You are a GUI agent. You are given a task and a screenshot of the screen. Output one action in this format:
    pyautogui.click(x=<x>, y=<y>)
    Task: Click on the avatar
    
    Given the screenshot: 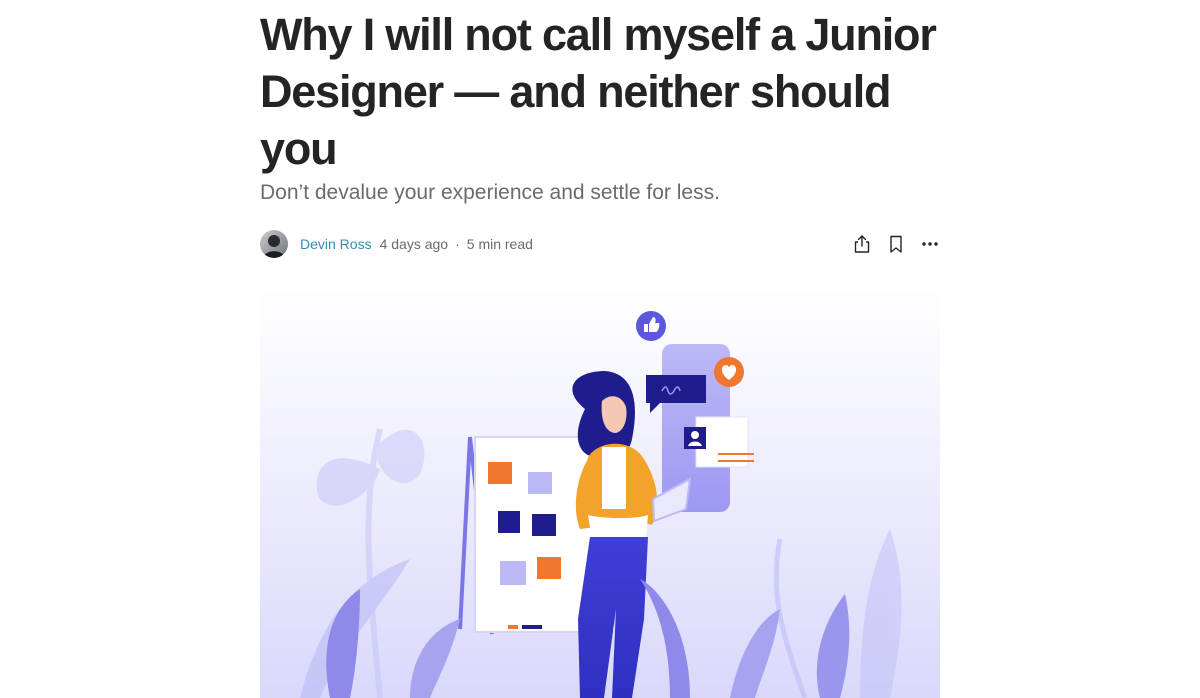 What is the action you would take?
    pyautogui.click(x=274, y=244)
    